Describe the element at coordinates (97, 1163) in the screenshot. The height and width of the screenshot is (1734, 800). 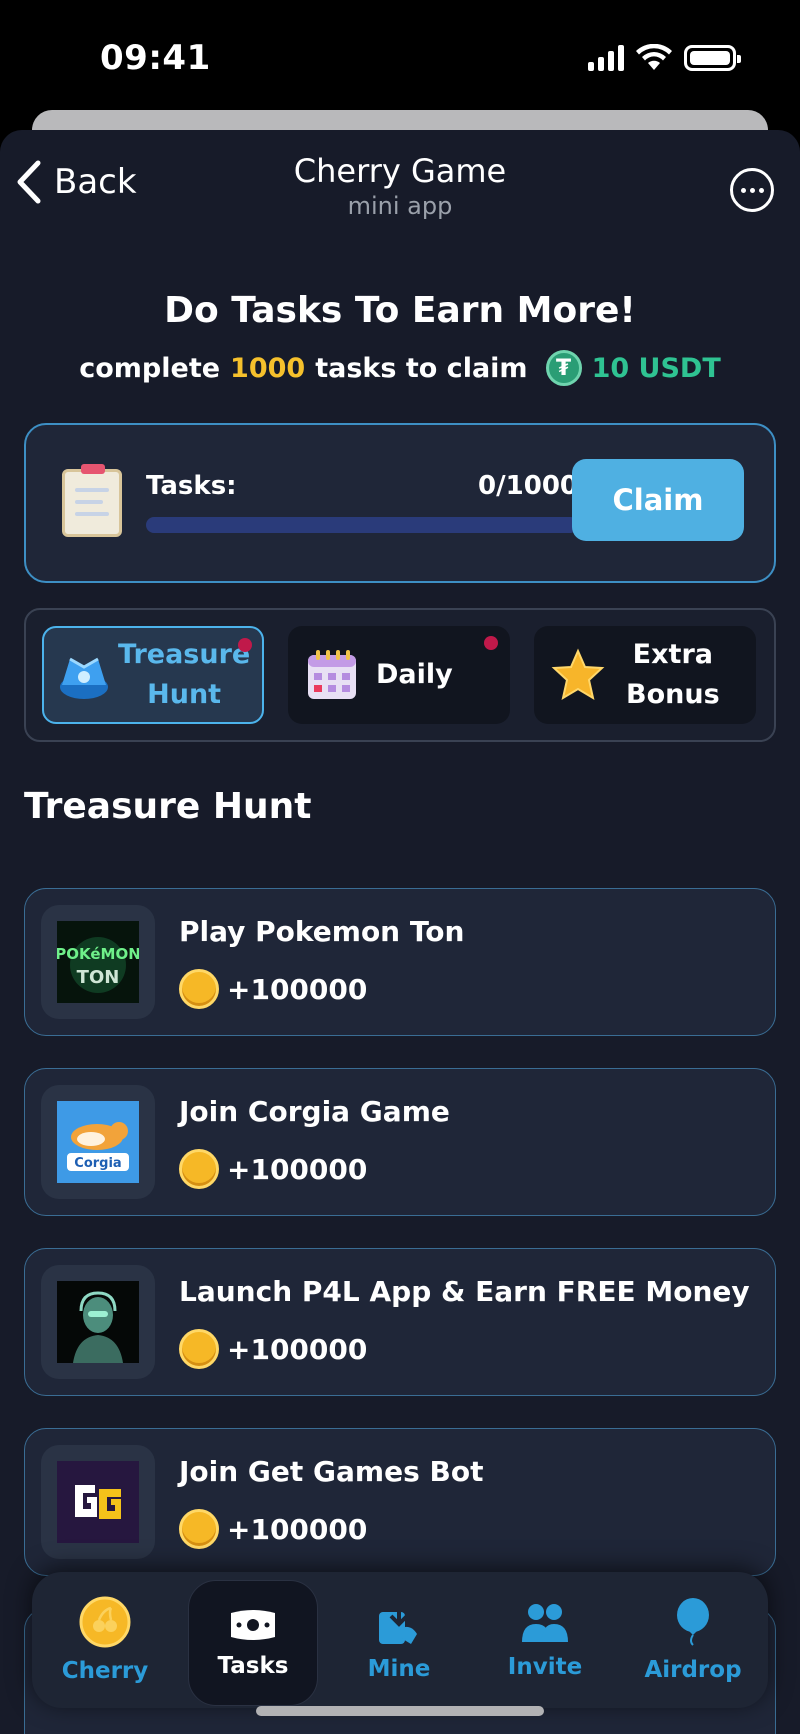
I see `svg-text: Corgia` at that location.